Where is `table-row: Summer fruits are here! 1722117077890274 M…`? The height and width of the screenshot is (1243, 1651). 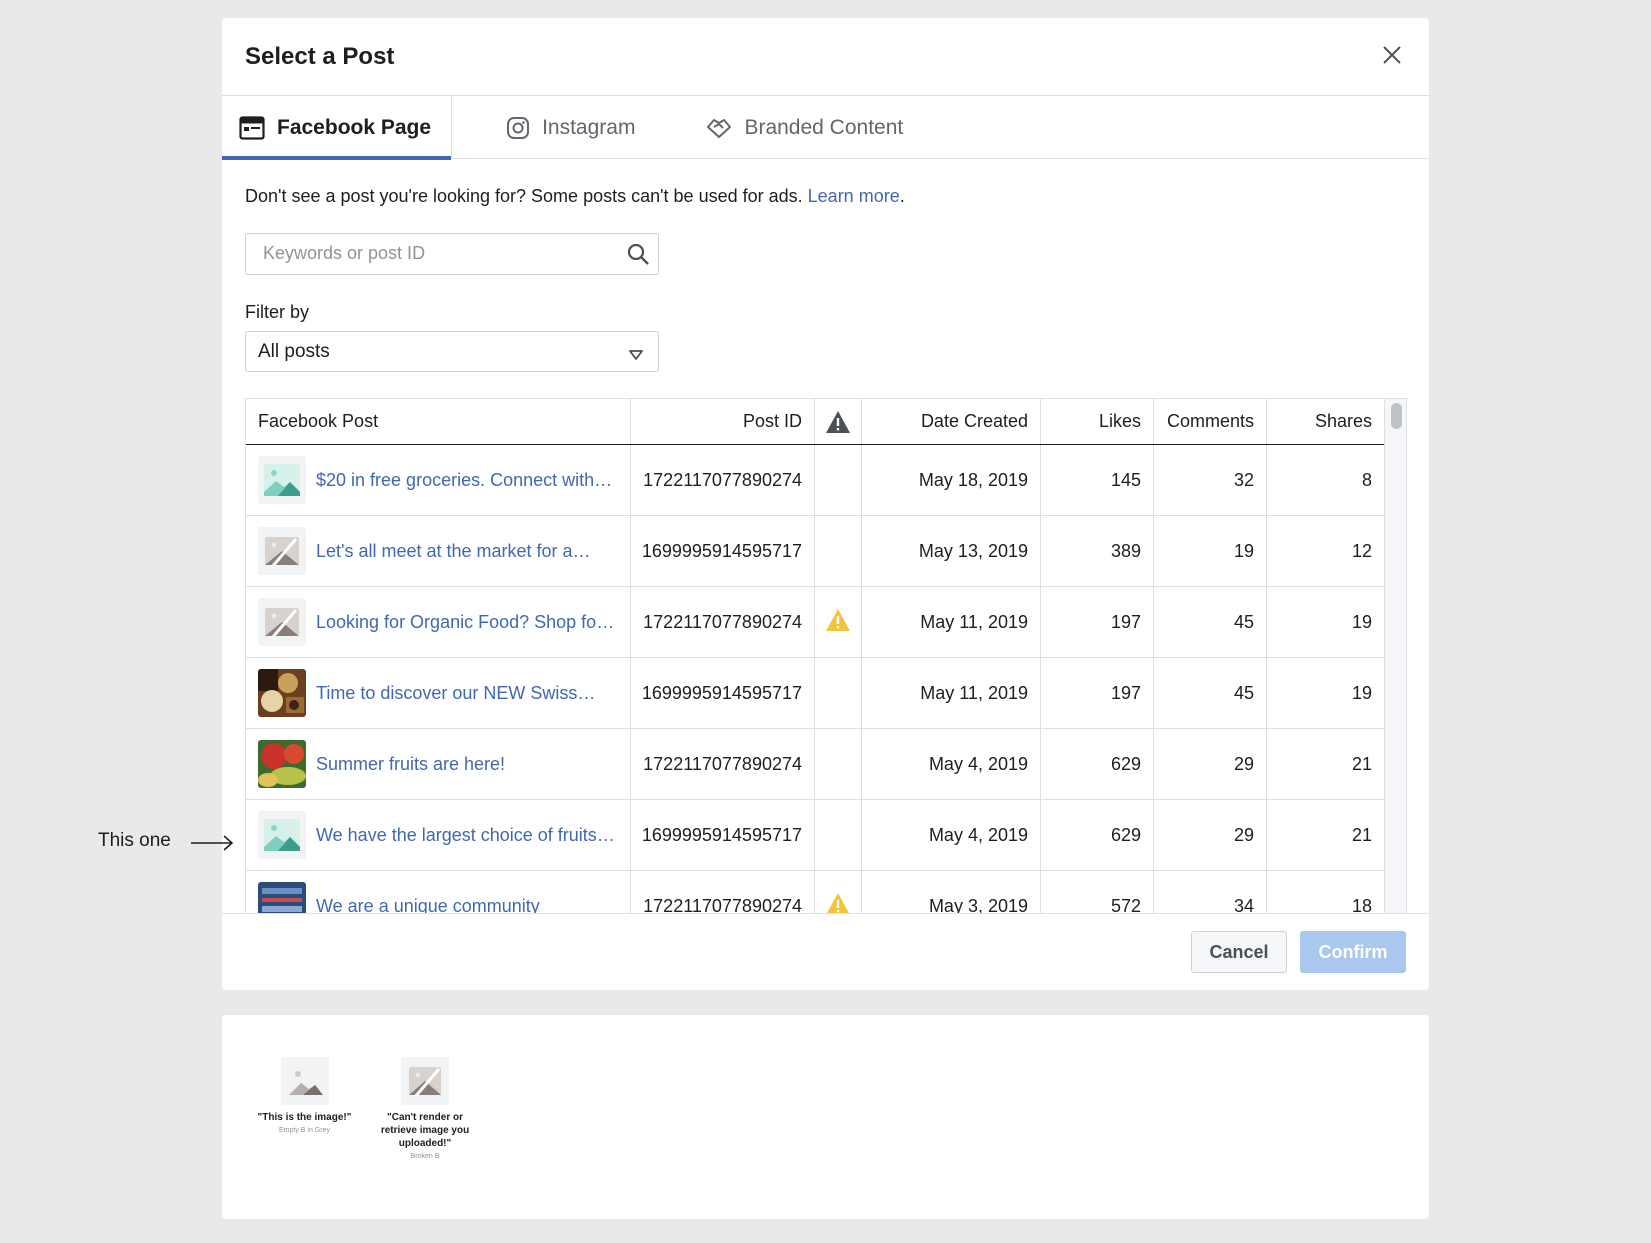
table-row: Summer fruits are here! 1722117077890274 M… is located at coordinates (815, 764).